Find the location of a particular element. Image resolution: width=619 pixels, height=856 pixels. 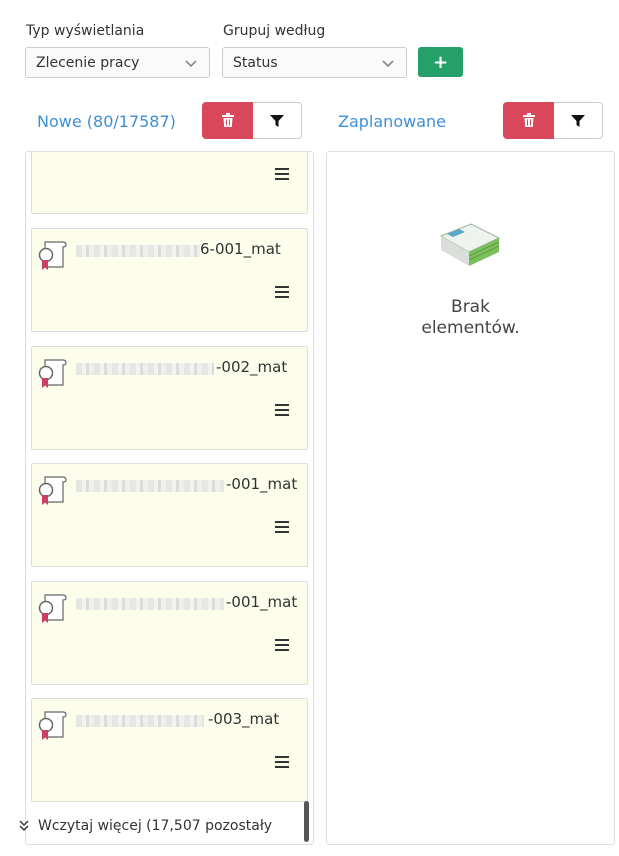

work-order-card: -003_mat is located at coordinates (169, 750).